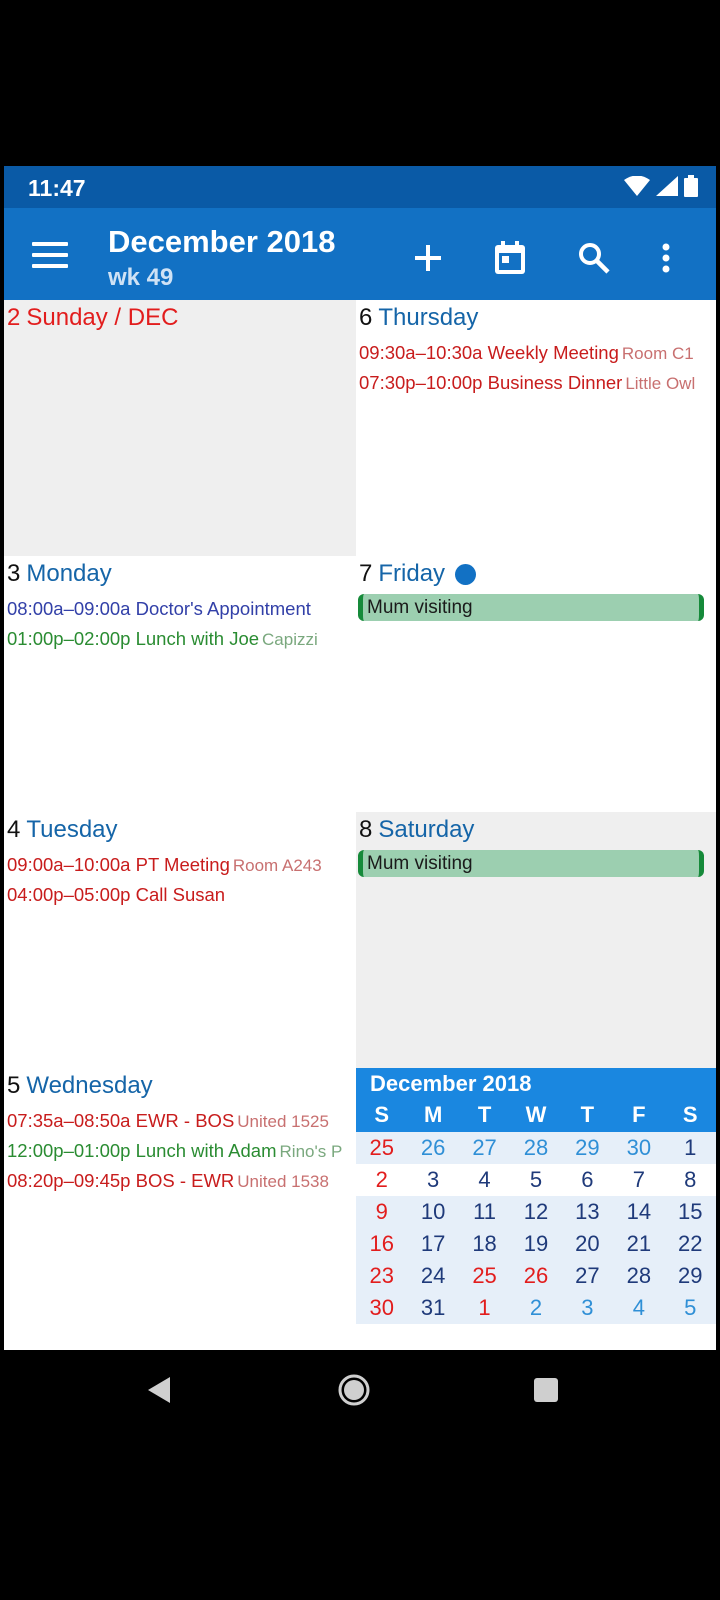 This screenshot has height=1600, width=720. What do you see at coordinates (69, 573) in the screenshot?
I see `day-name: Monday` at bounding box center [69, 573].